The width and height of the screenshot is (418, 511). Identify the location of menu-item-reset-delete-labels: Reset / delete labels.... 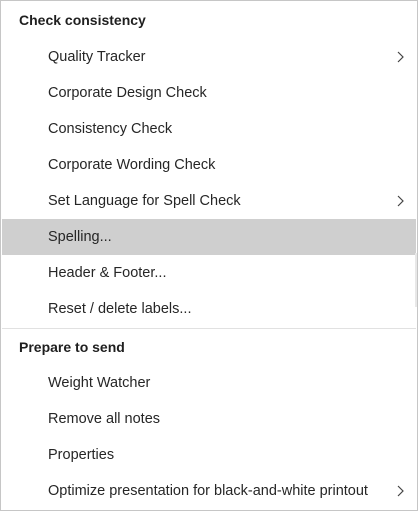
(209, 309).